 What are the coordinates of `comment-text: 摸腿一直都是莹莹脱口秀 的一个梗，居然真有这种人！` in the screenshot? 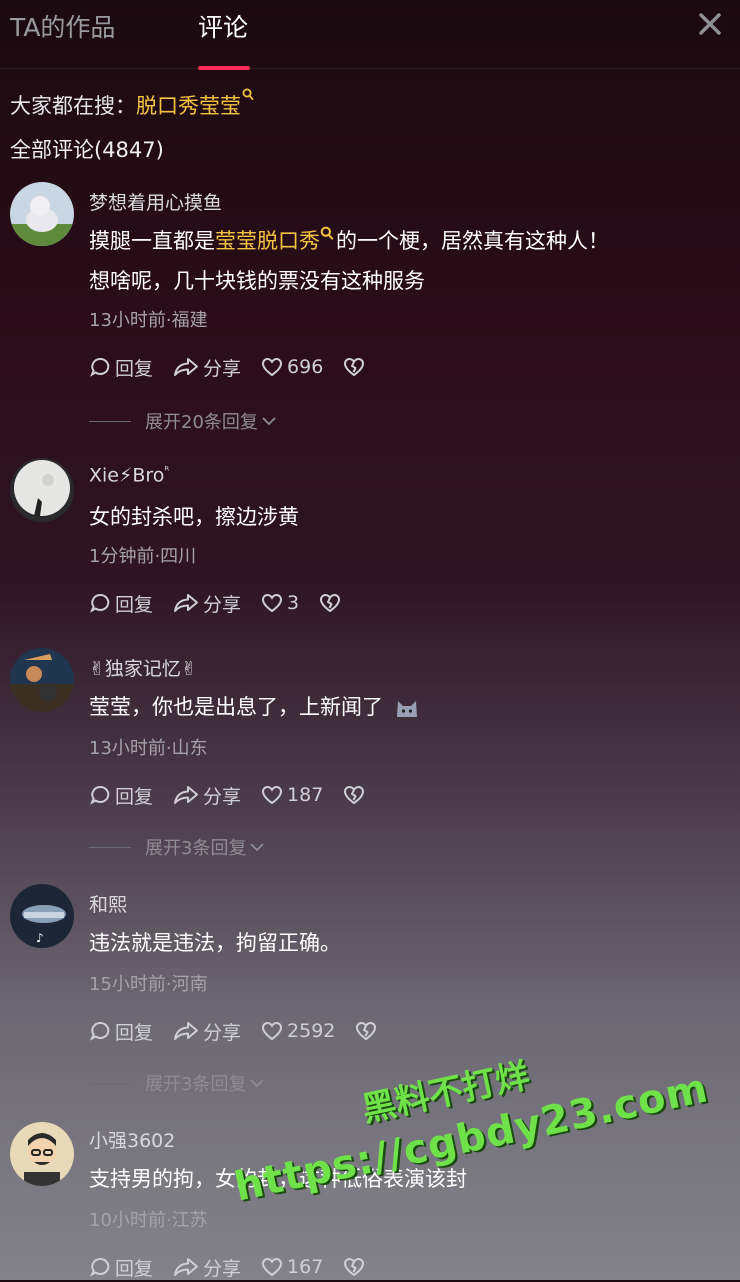 It's located at (404, 241).